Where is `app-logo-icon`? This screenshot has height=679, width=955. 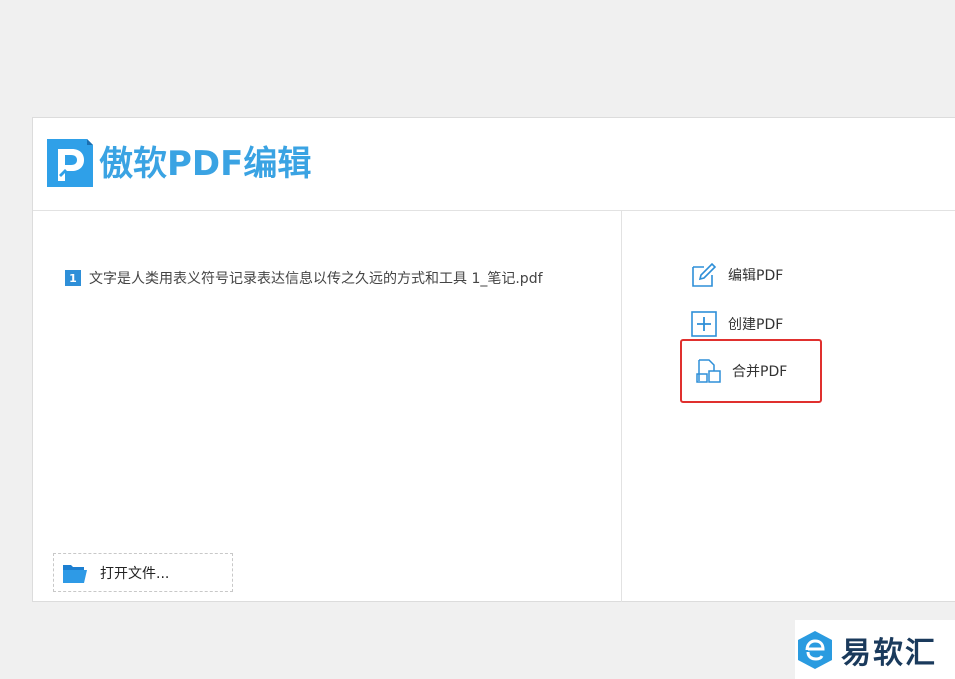
app-logo-icon is located at coordinates (70, 163).